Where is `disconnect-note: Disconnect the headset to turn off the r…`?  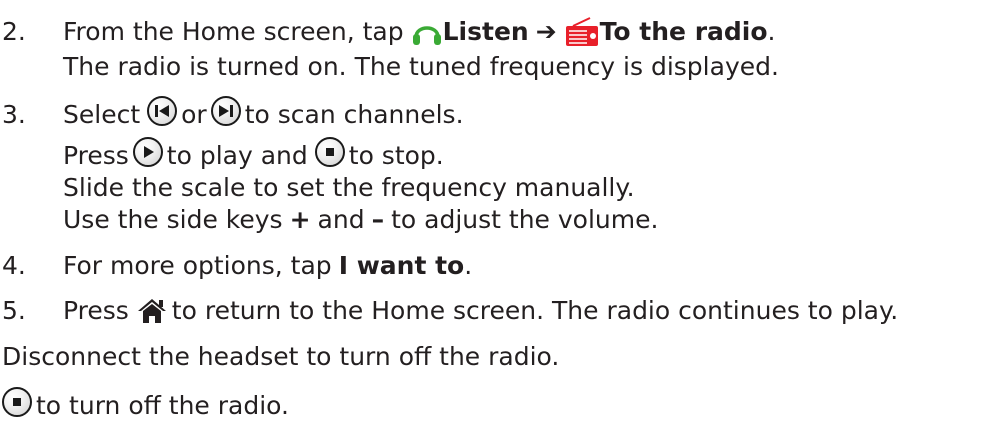 disconnect-note: Disconnect the headset to turn off the r… is located at coordinates (281, 356).